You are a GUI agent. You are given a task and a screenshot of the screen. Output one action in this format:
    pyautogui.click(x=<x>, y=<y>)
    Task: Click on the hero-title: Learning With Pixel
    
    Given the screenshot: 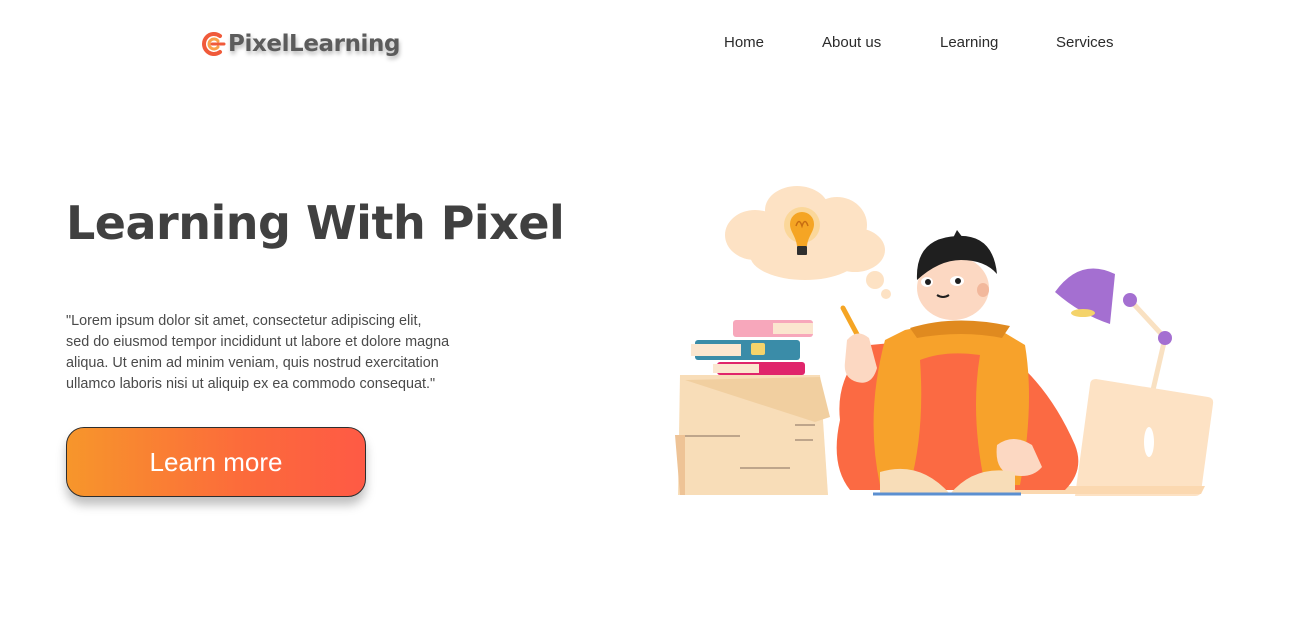 What is the action you would take?
    pyautogui.click(x=315, y=223)
    